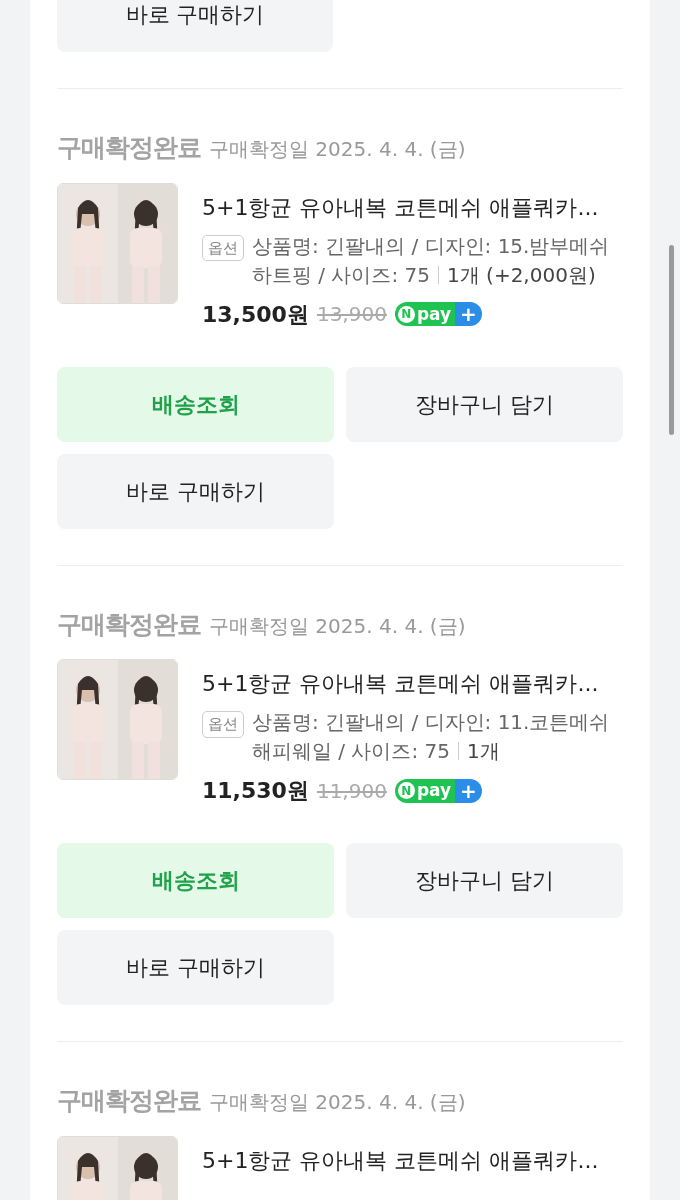 This screenshot has height=1200, width=680. I want to click on option-text: 상품명: 긴팔내의 / 디자인: 11.코튼메쉬 해피웨일 / 사이즈: 75 1개, so click(431, 737).